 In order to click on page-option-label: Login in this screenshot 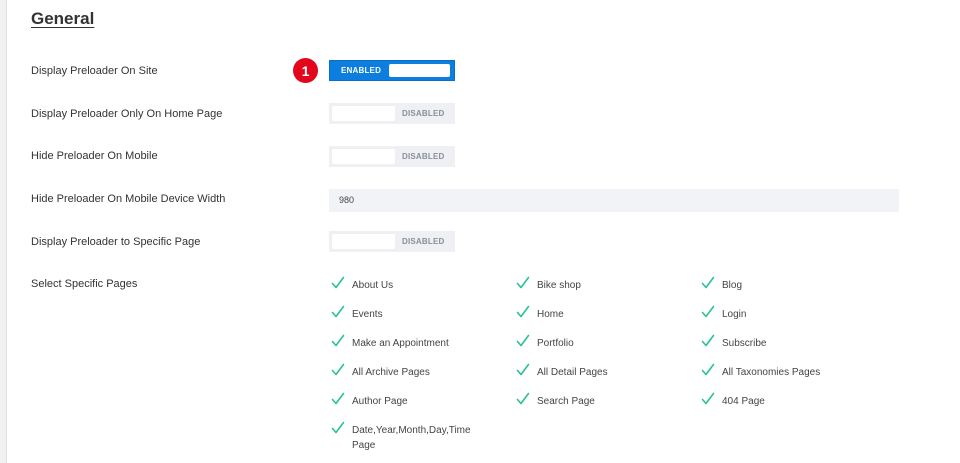, I will do `click(734, 314)`.